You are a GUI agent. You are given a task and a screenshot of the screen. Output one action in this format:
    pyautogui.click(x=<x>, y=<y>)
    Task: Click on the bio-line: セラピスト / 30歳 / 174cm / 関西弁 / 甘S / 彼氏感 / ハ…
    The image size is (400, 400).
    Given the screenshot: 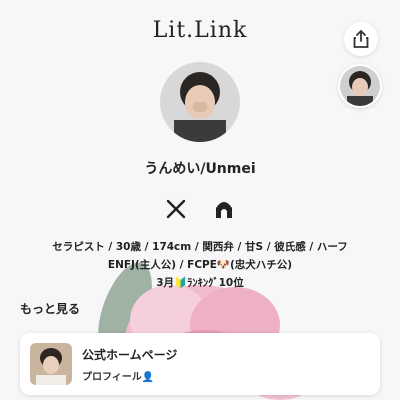 What is the action you would take?
    pyautogui.click(x=200, y=247)
    